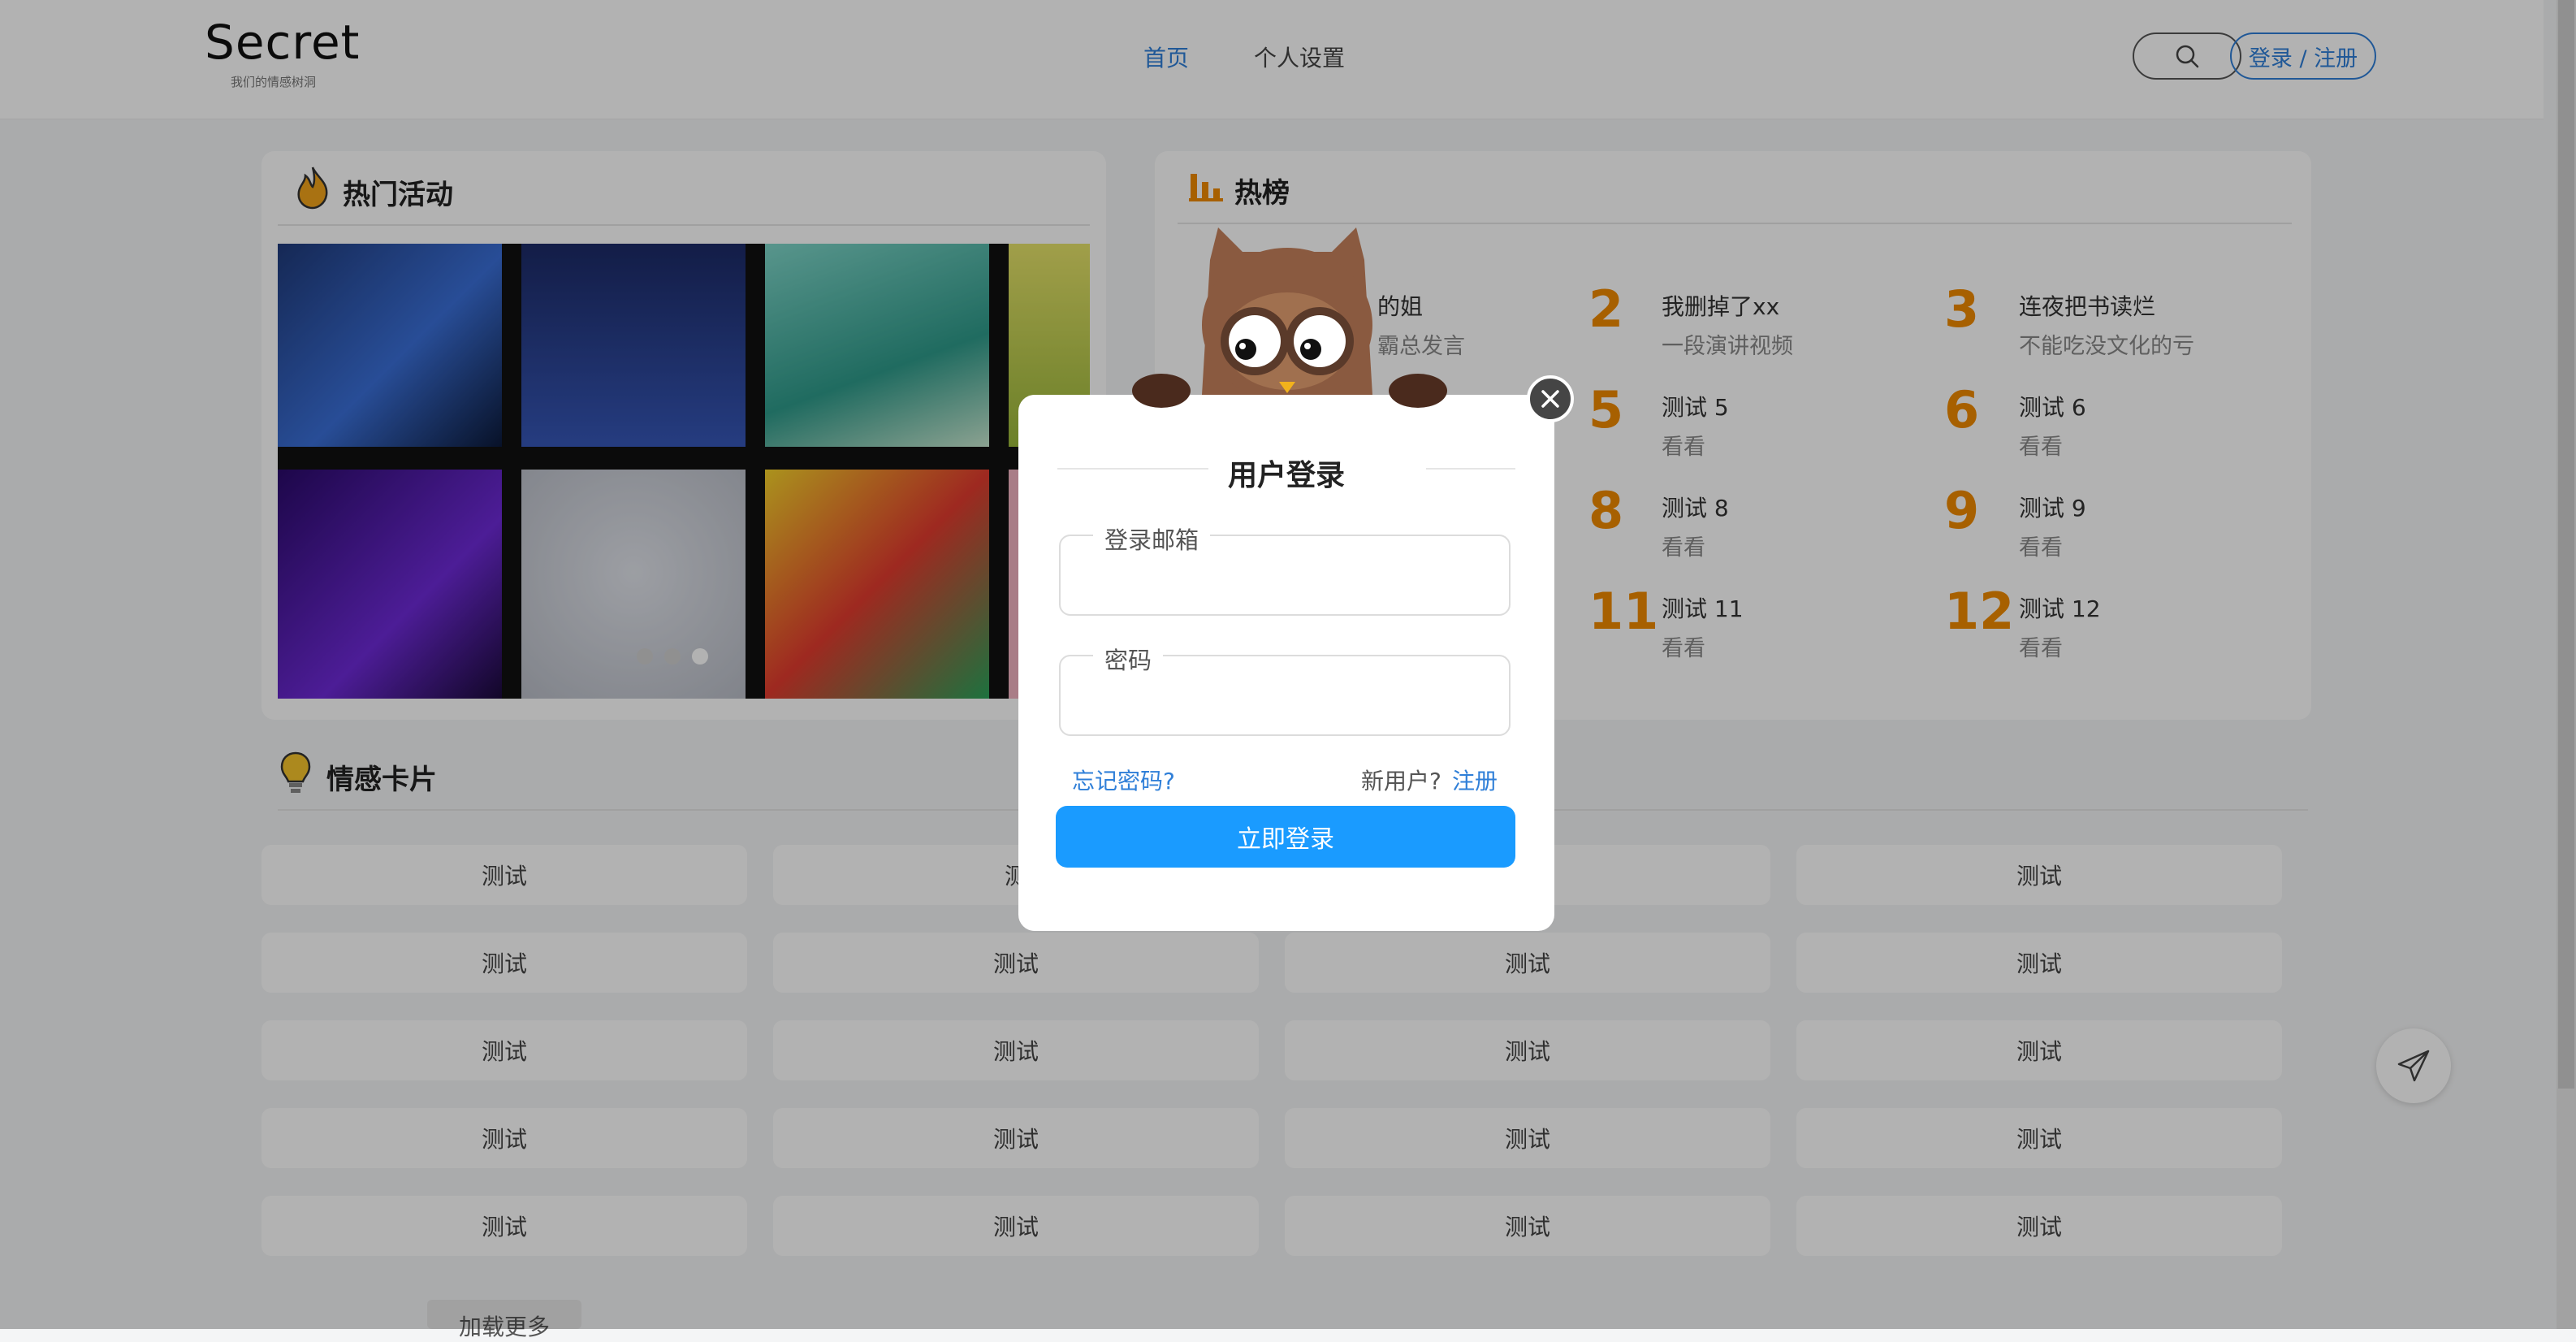  What do you see at coordinates (1418, 391) in the screenshot?
I see `owl-paw-right` at bounding box center [1418, 391].